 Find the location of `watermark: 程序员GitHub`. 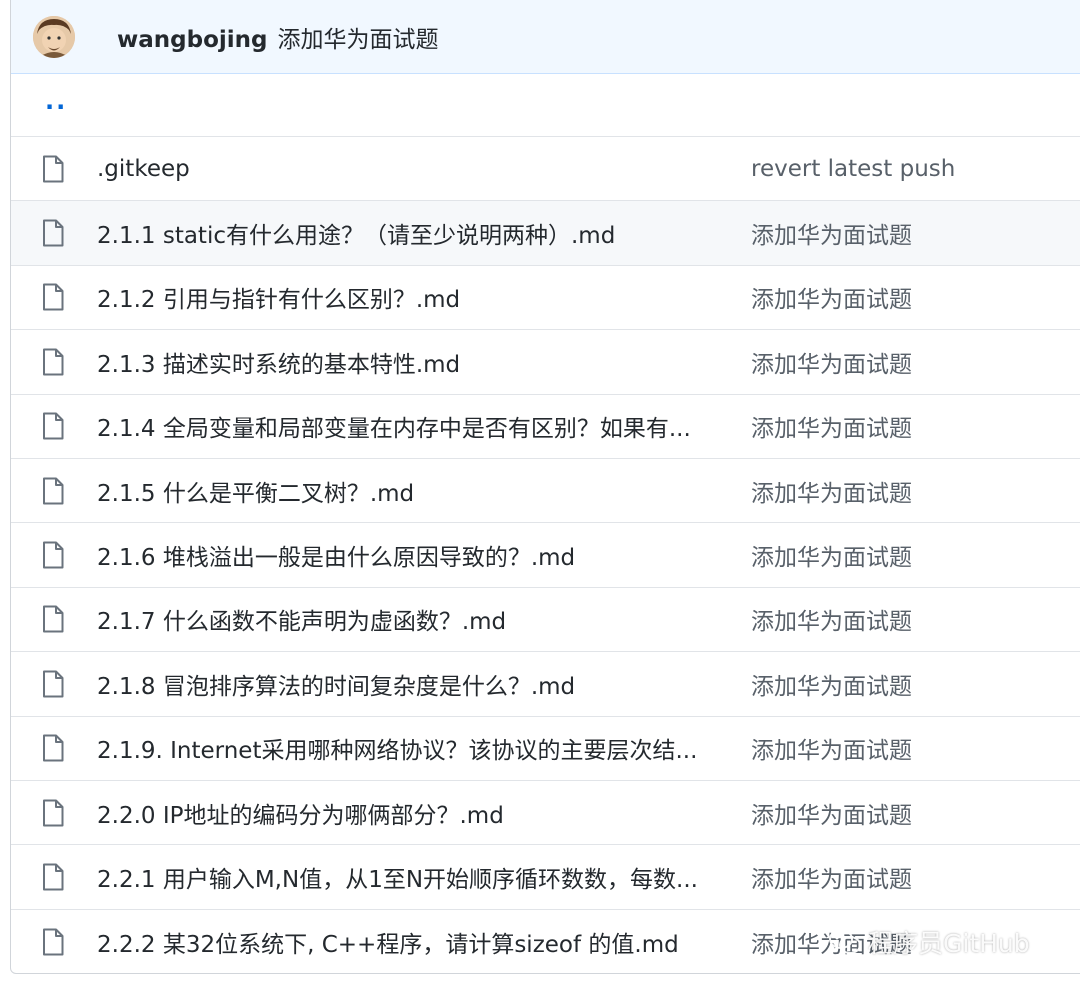

watermark: 程序员GitHub is located at coordinates (929, 942).